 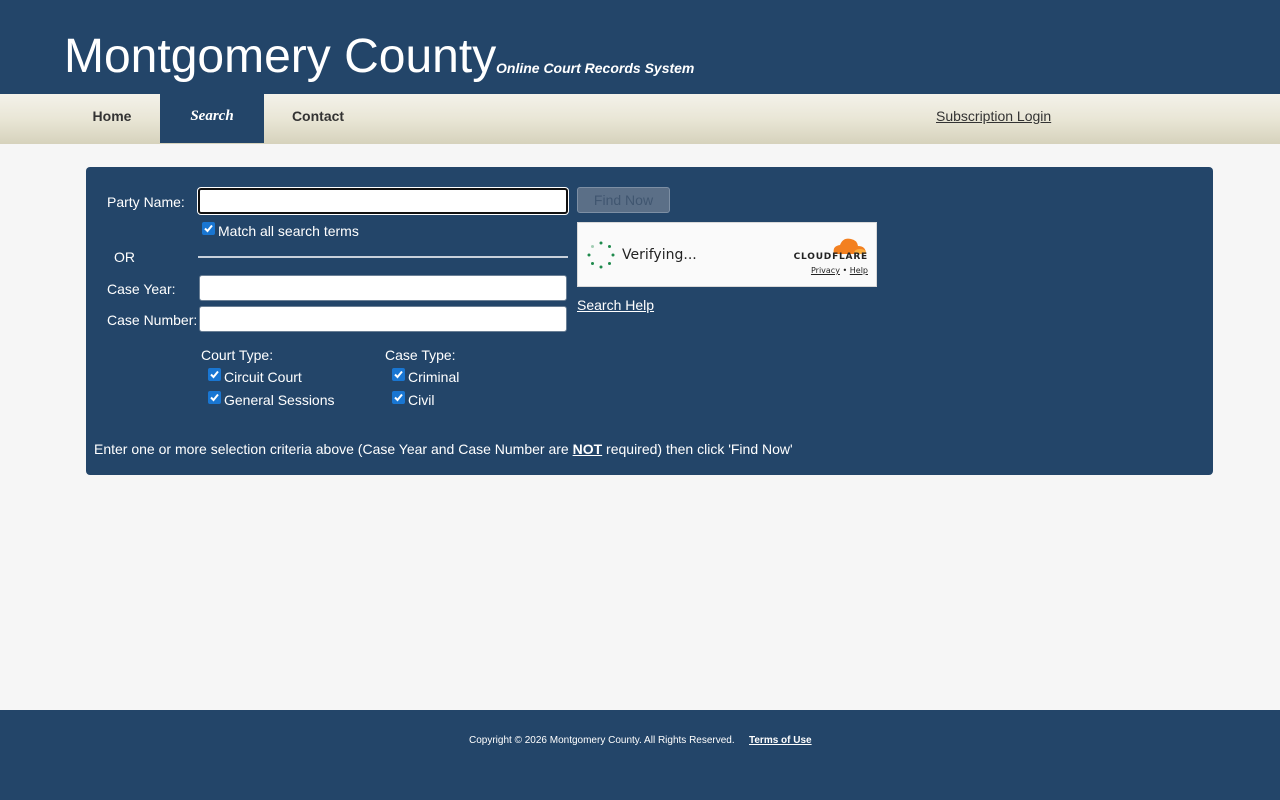 What do you see at coordinates (421, 400) in the screenshot?
I see `civil-label: Civil` at bounding box center [421, 400].